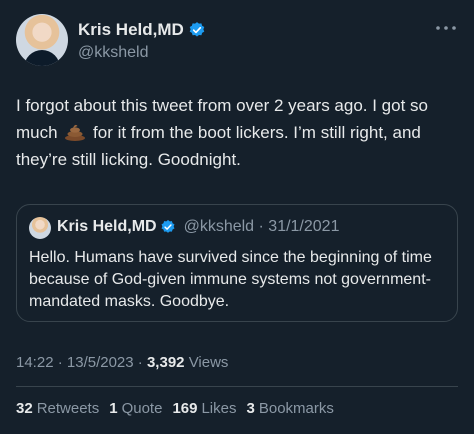  Describe the element at coordinates (296, 408) in the screenshot. I see `bookmarks-label: Bookmarks` at that location.